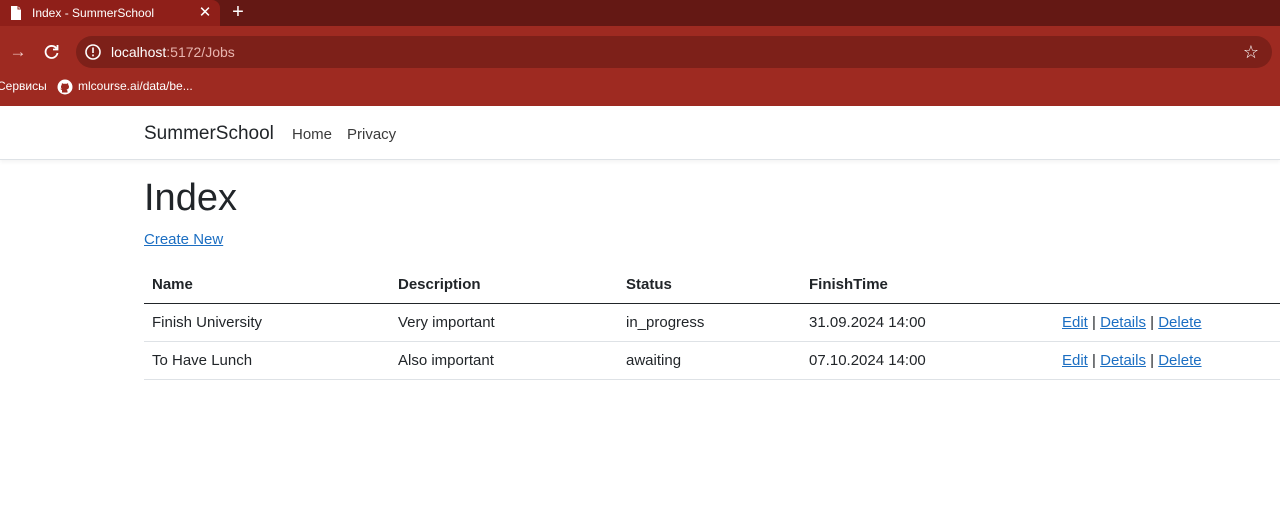  I want to click on cell-name: Finish University, so click(267, 322).